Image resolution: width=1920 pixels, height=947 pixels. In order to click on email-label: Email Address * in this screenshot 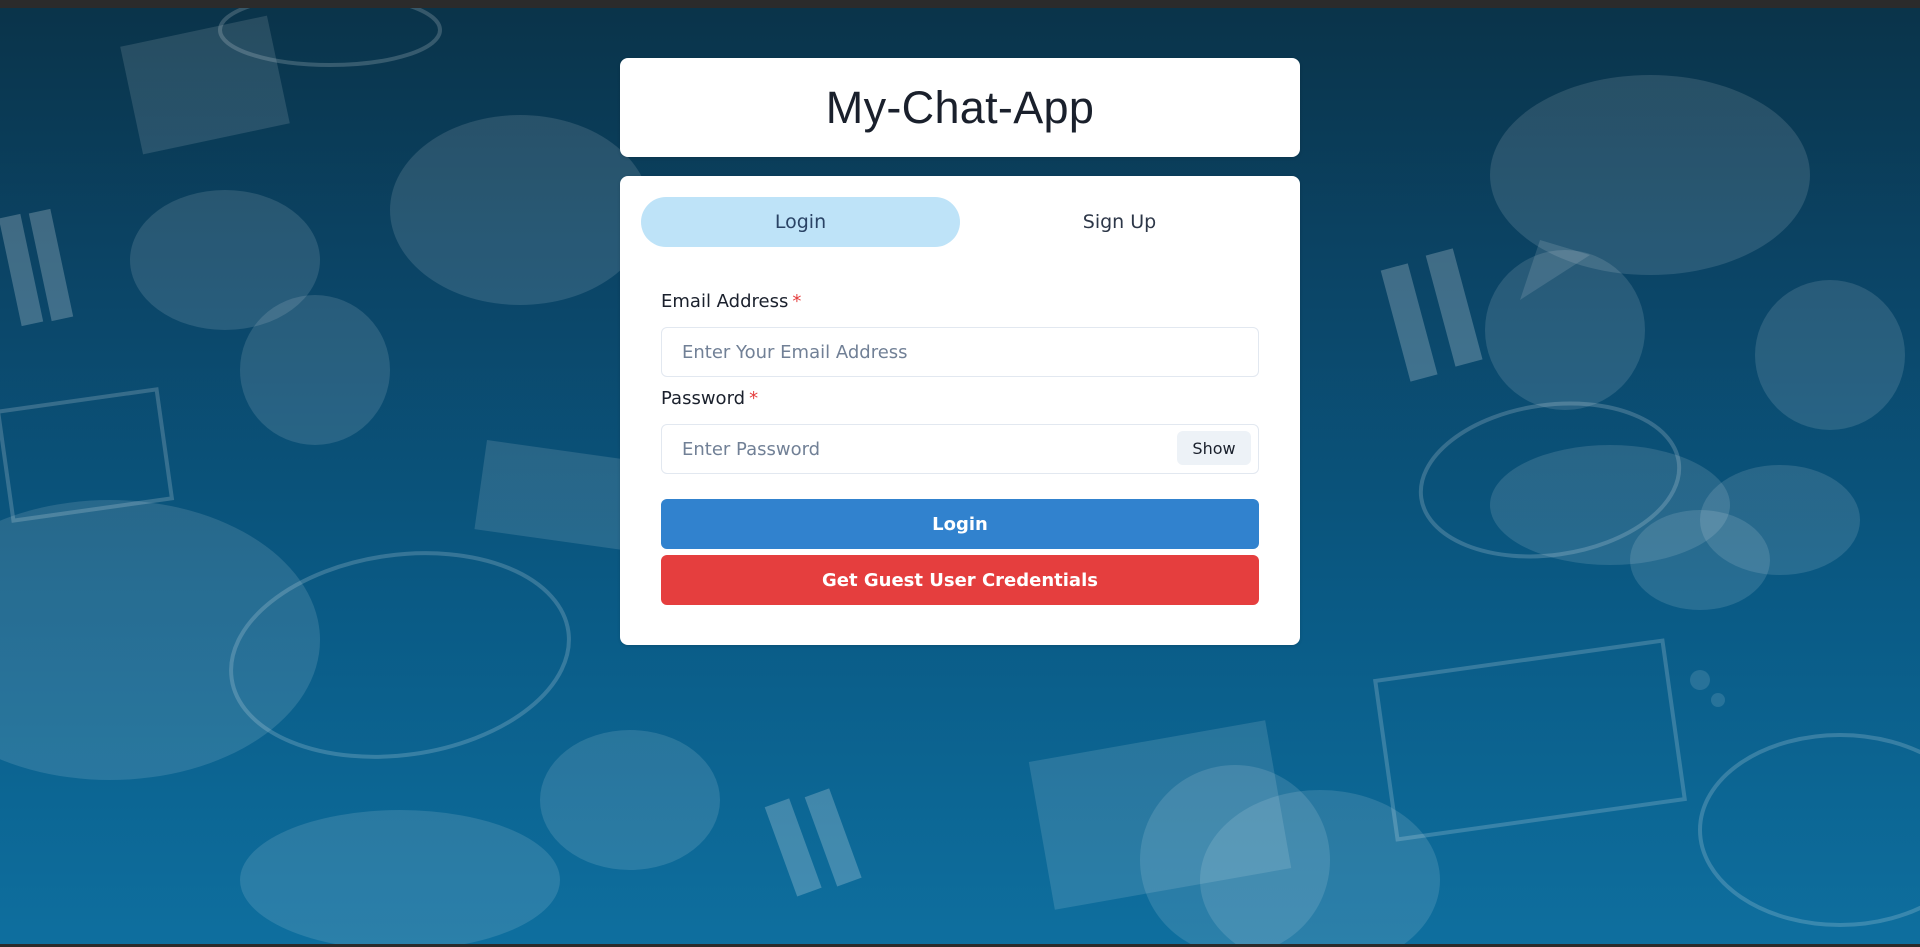, I will do `click(731, 301)`.